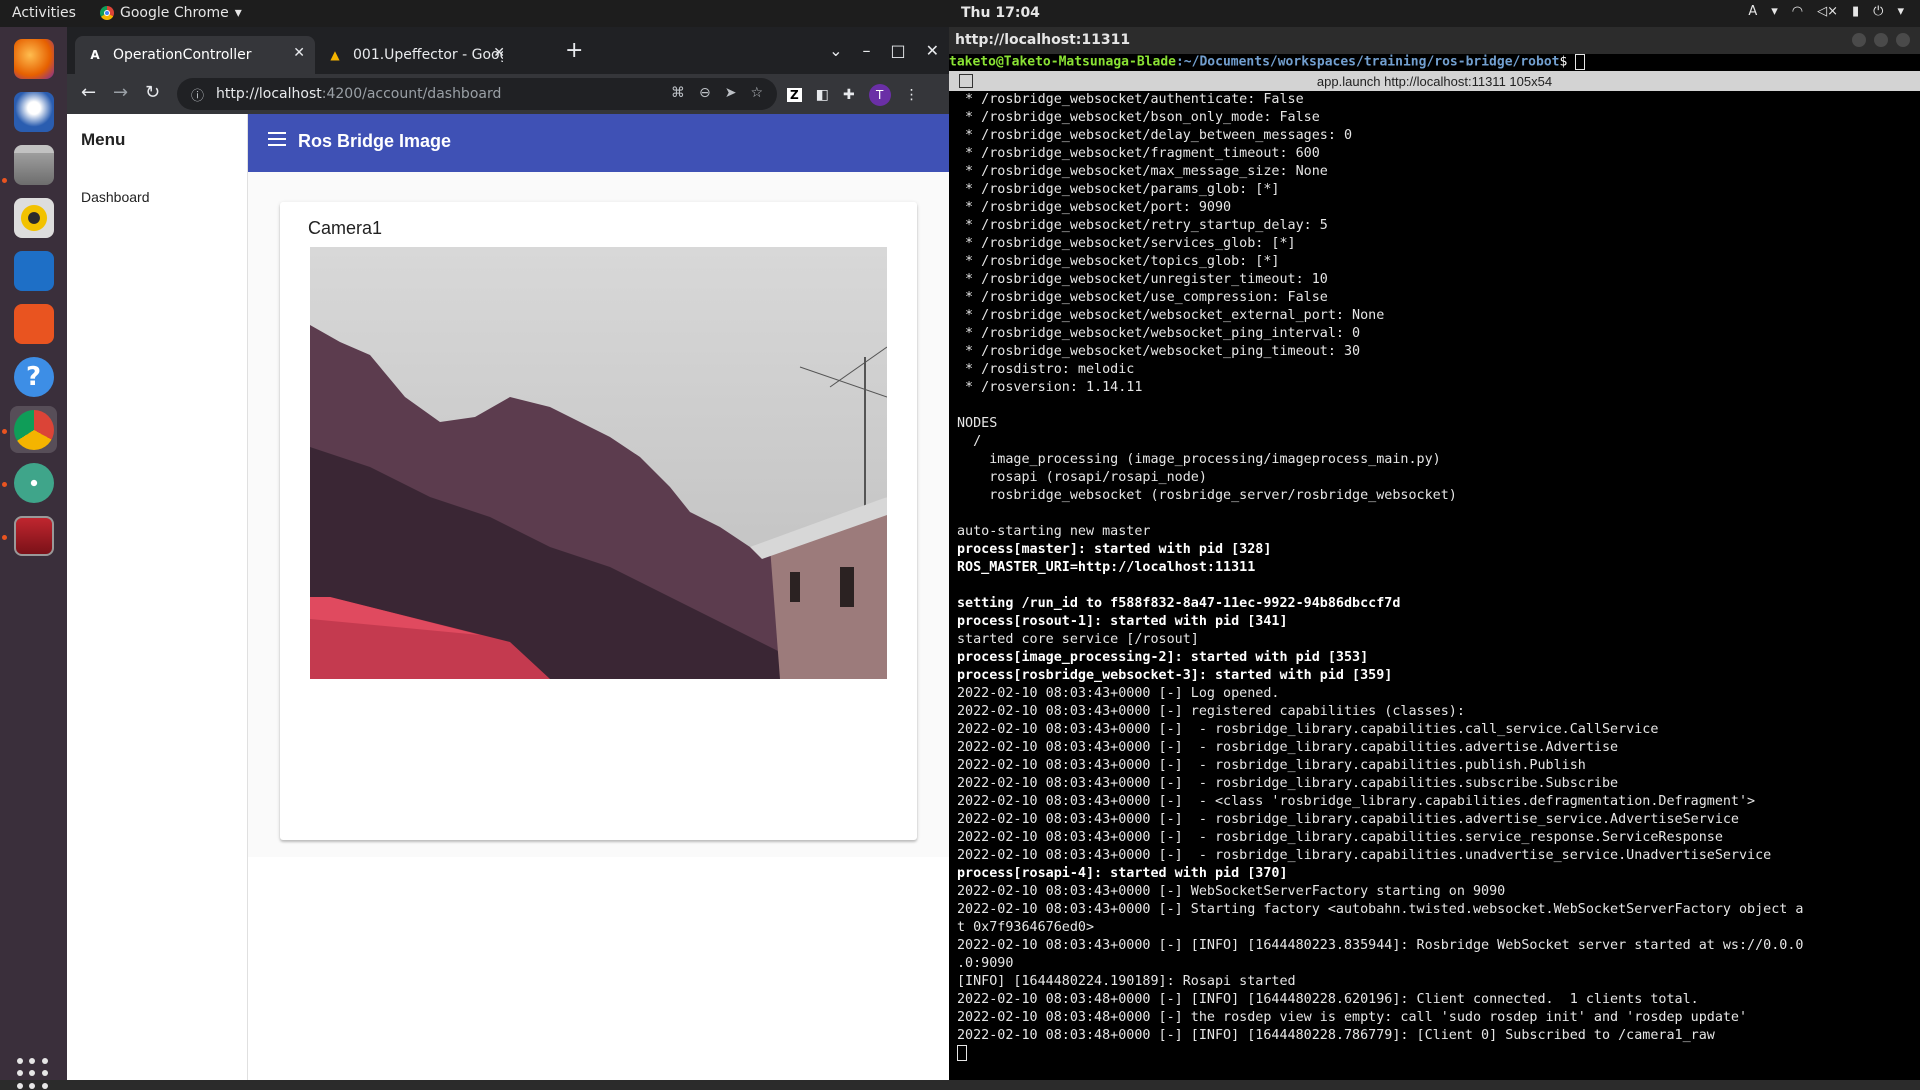  I want to click on camera-image, so click(598, 463).